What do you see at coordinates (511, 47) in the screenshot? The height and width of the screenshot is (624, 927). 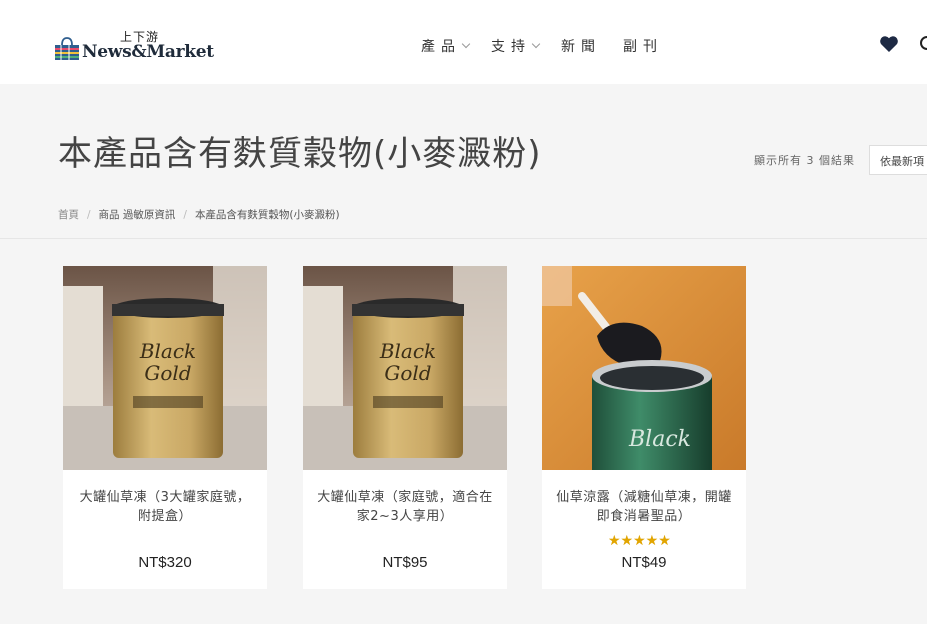 I see `nav-item-label: 支持` at bounding box center [511, 47].